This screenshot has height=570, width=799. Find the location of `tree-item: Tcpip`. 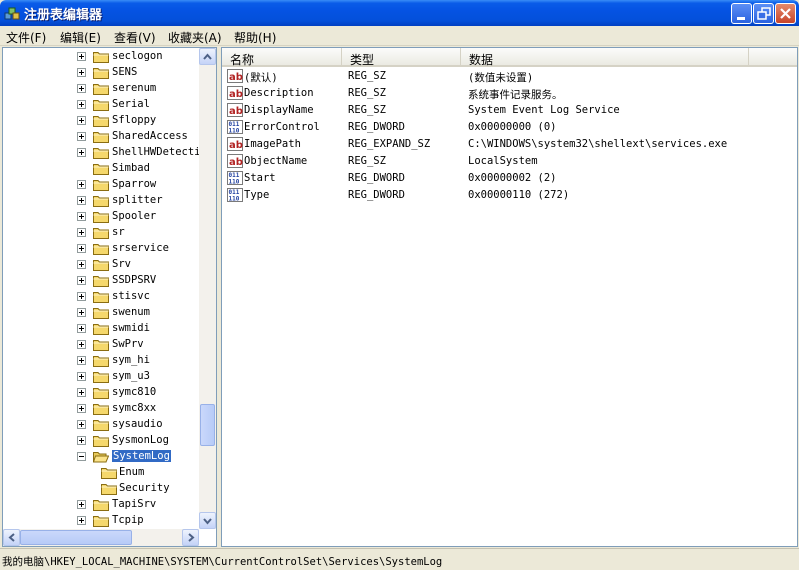

tree-item: Tcpip is located at coordinates (137, 521).